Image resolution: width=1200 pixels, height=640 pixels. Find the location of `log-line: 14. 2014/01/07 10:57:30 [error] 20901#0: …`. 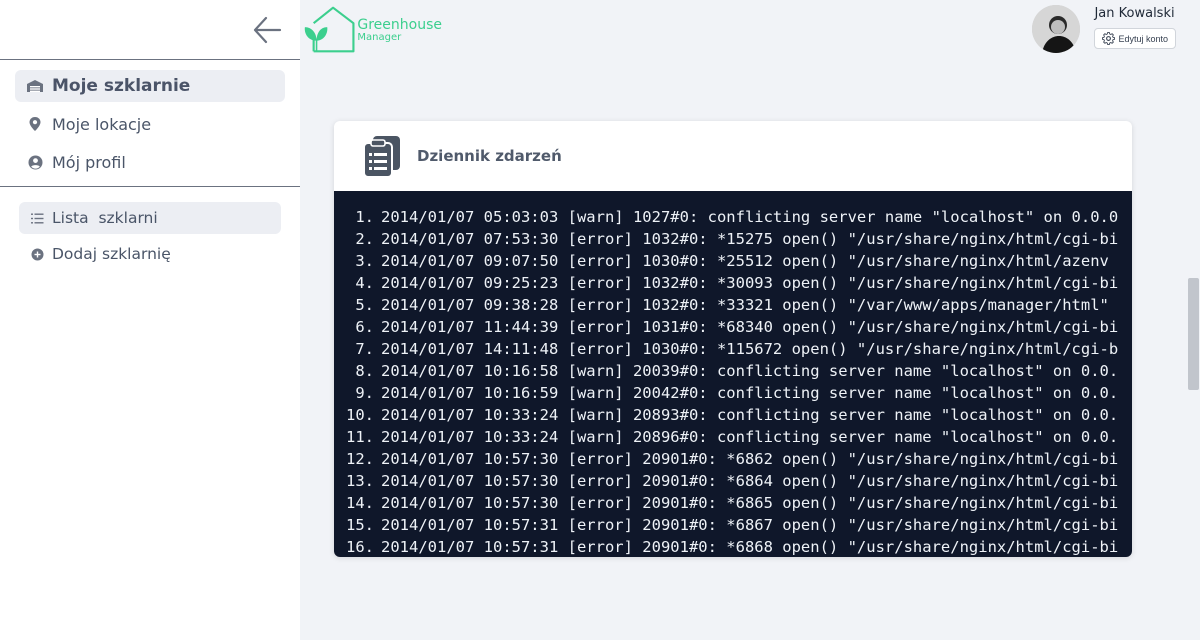

log-line: 14. 2014/01/07 10:57:30 [error] 20901#0: … is located at coordinates (733, 503).